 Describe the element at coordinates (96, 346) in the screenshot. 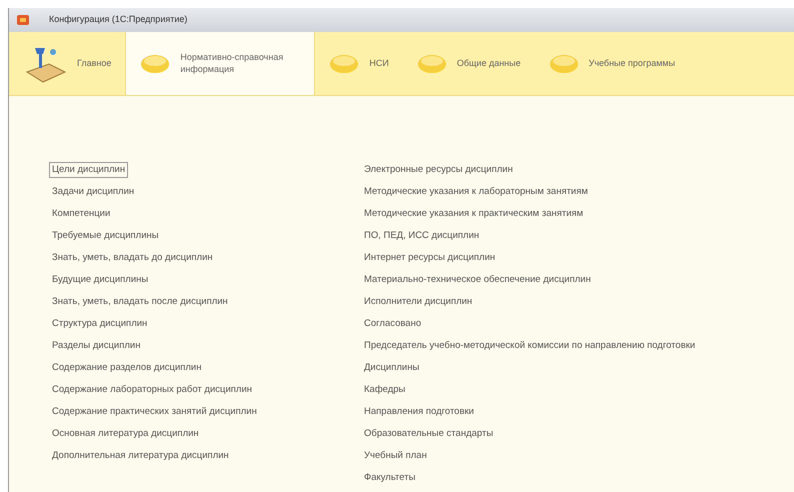

I see `nav-link: Разделы дисциплин` at that location.